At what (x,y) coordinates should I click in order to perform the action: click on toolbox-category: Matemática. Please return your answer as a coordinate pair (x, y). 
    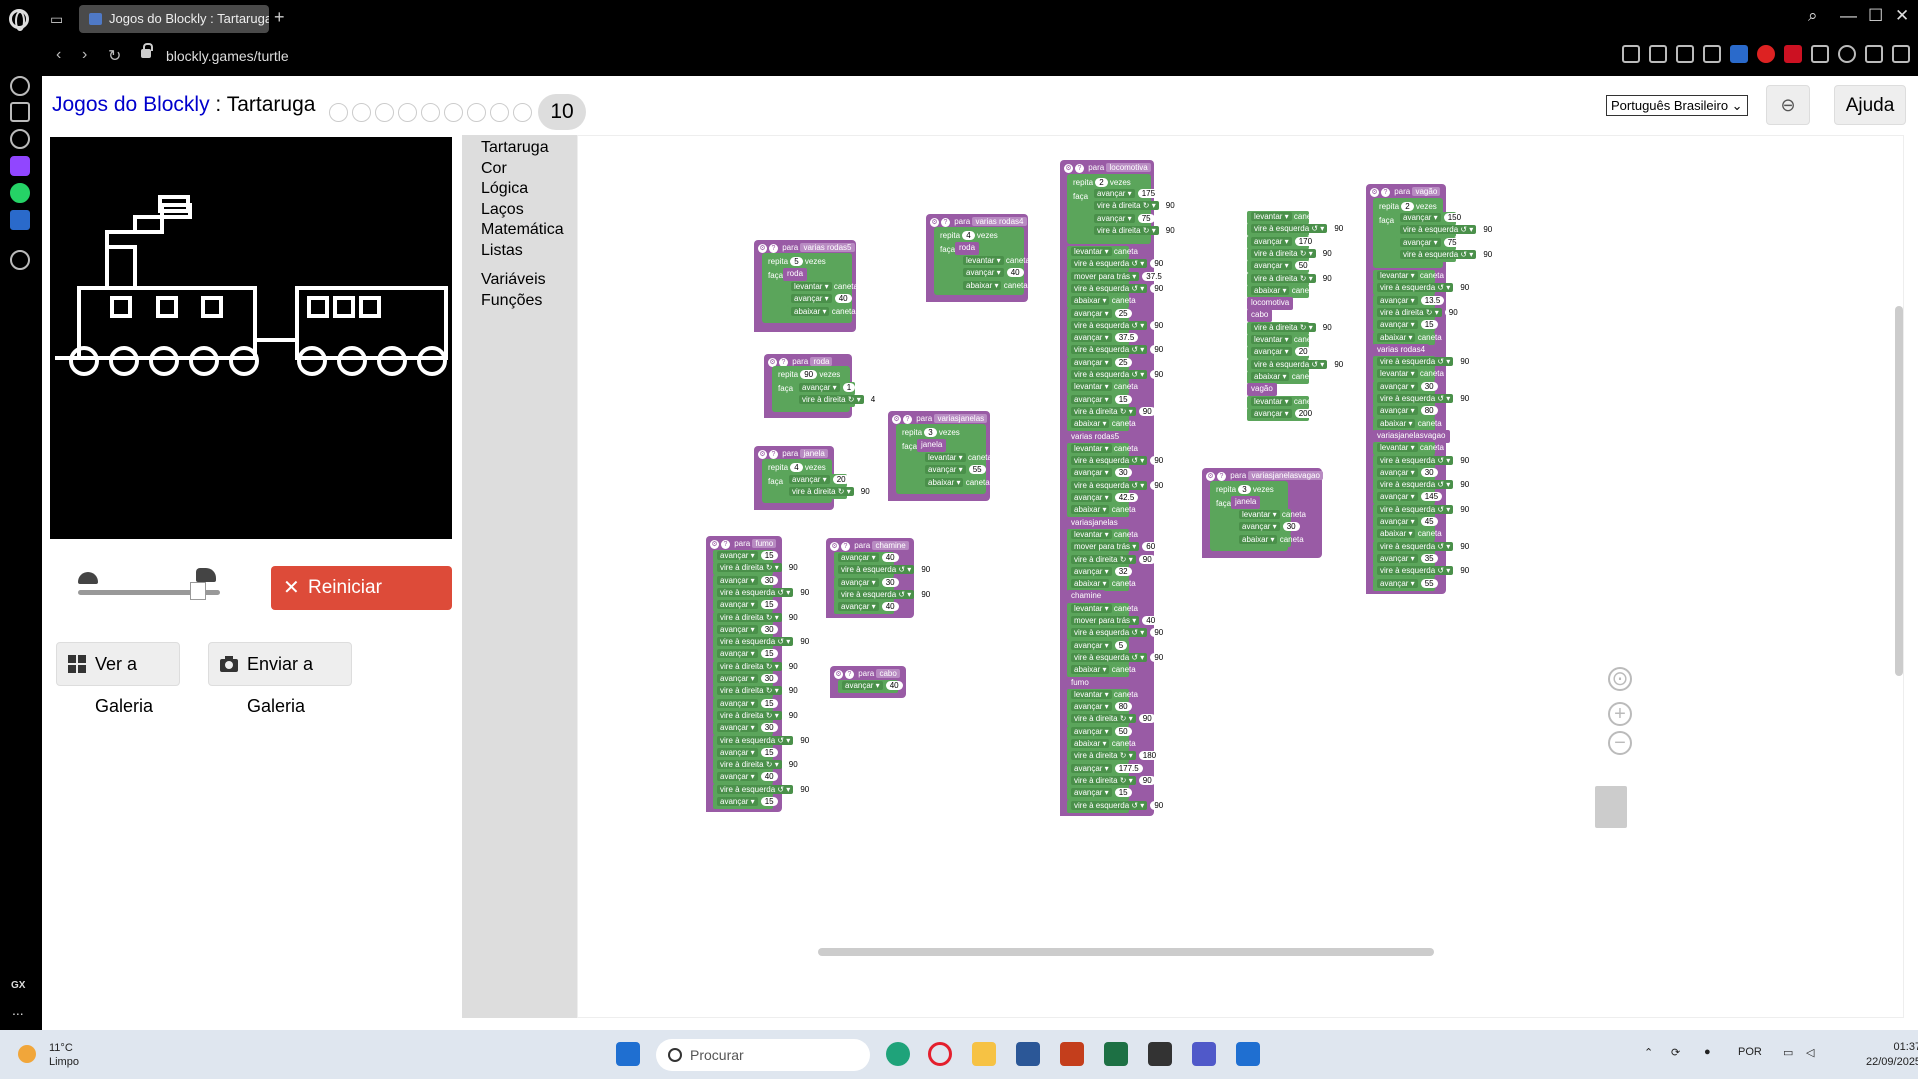
    Looking at the image, I should click on (522, 230).